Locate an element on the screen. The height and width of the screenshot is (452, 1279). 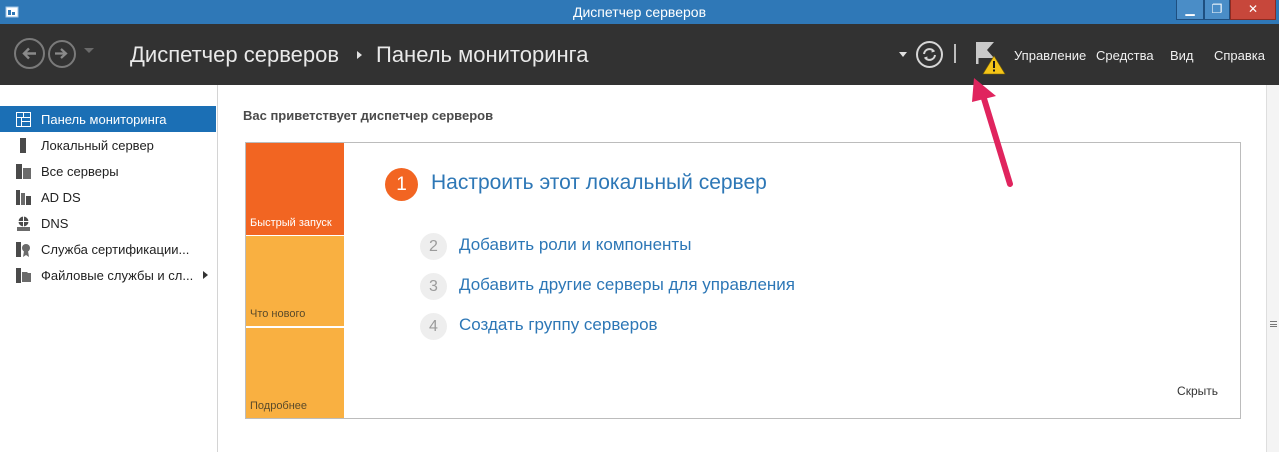
tile-label: Быстрый запуск is located at coordinates (291, 223).